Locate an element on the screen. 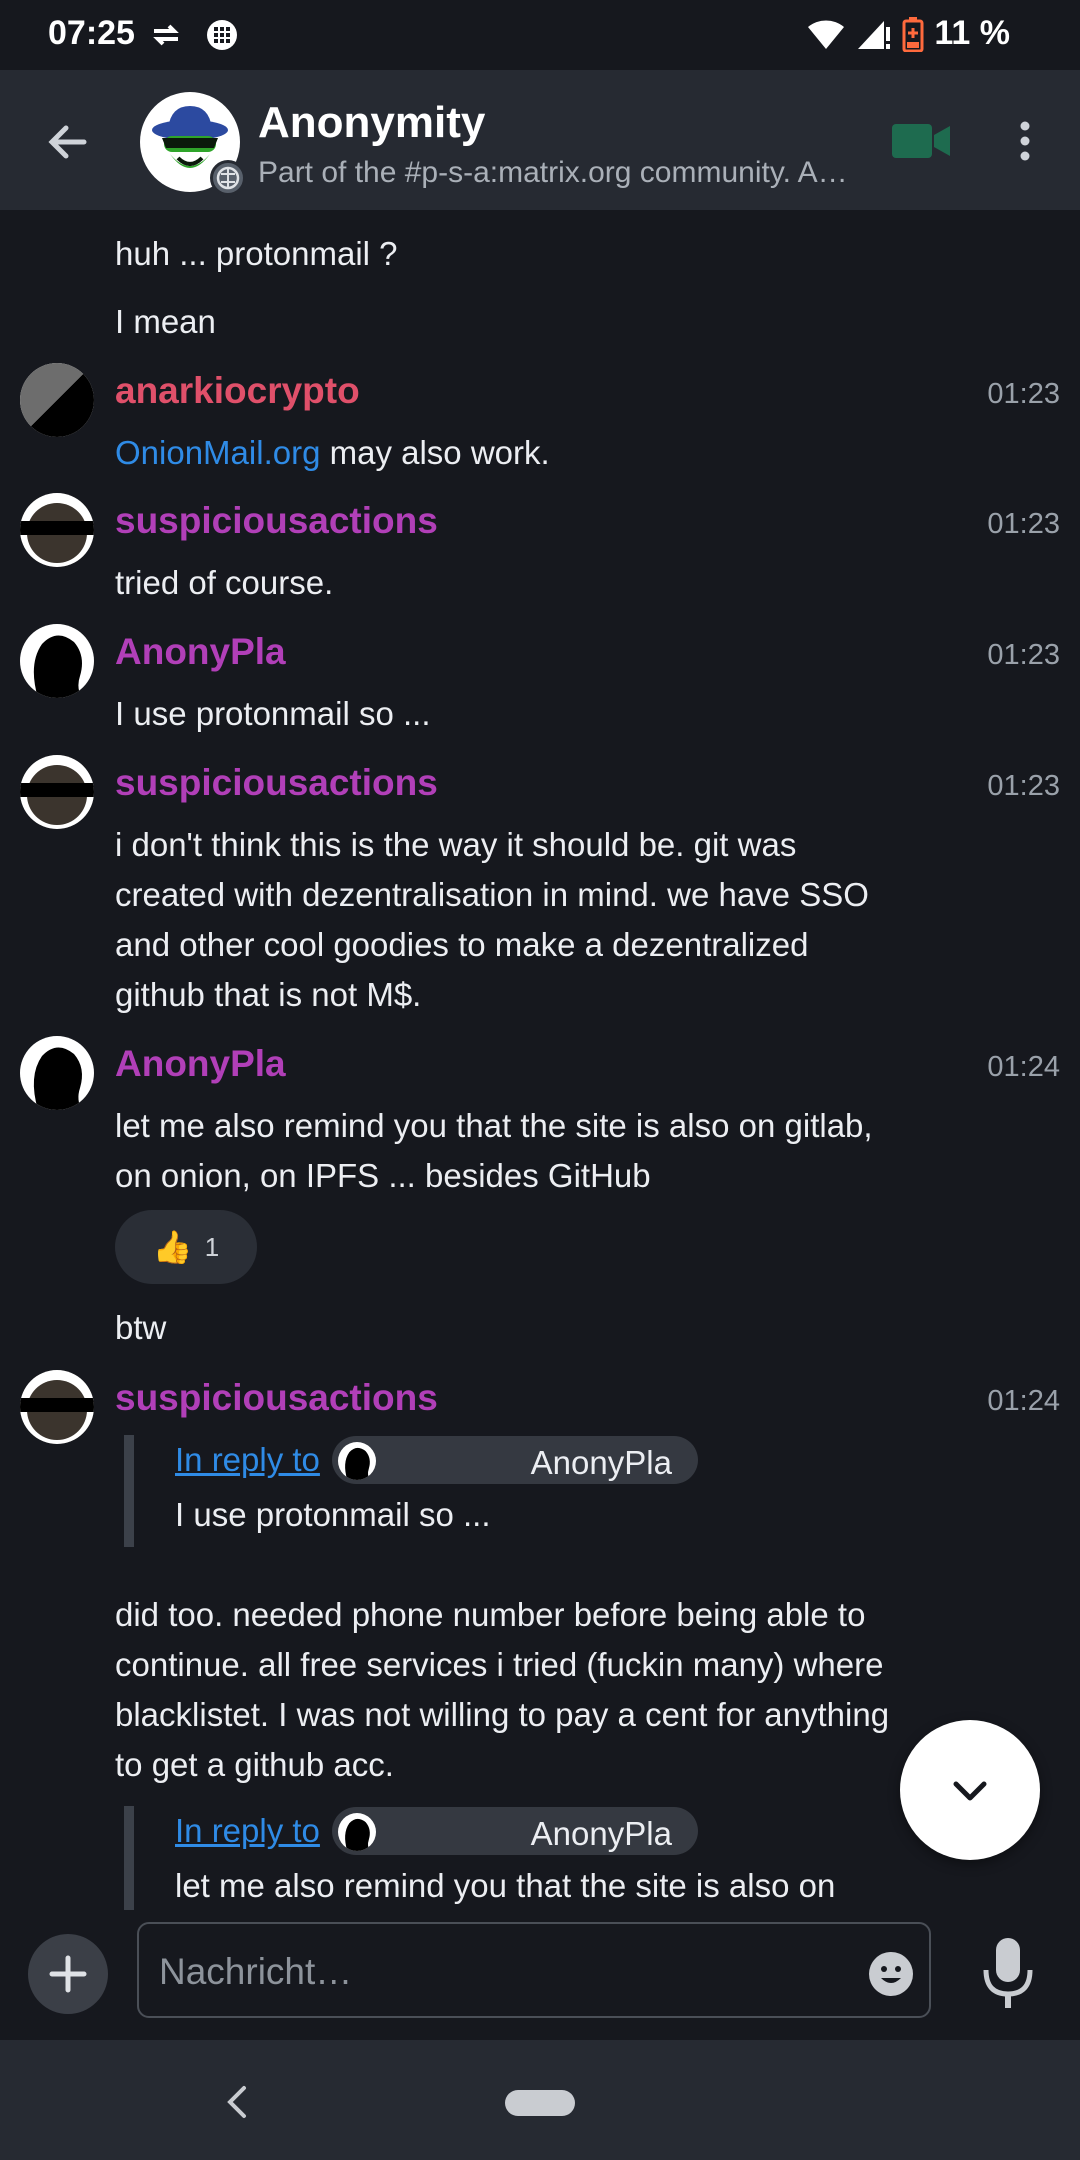 Image resolution: width=1080 pixels, height=2160 pixels. message-text: btw is located at coordinates (141, 1327).